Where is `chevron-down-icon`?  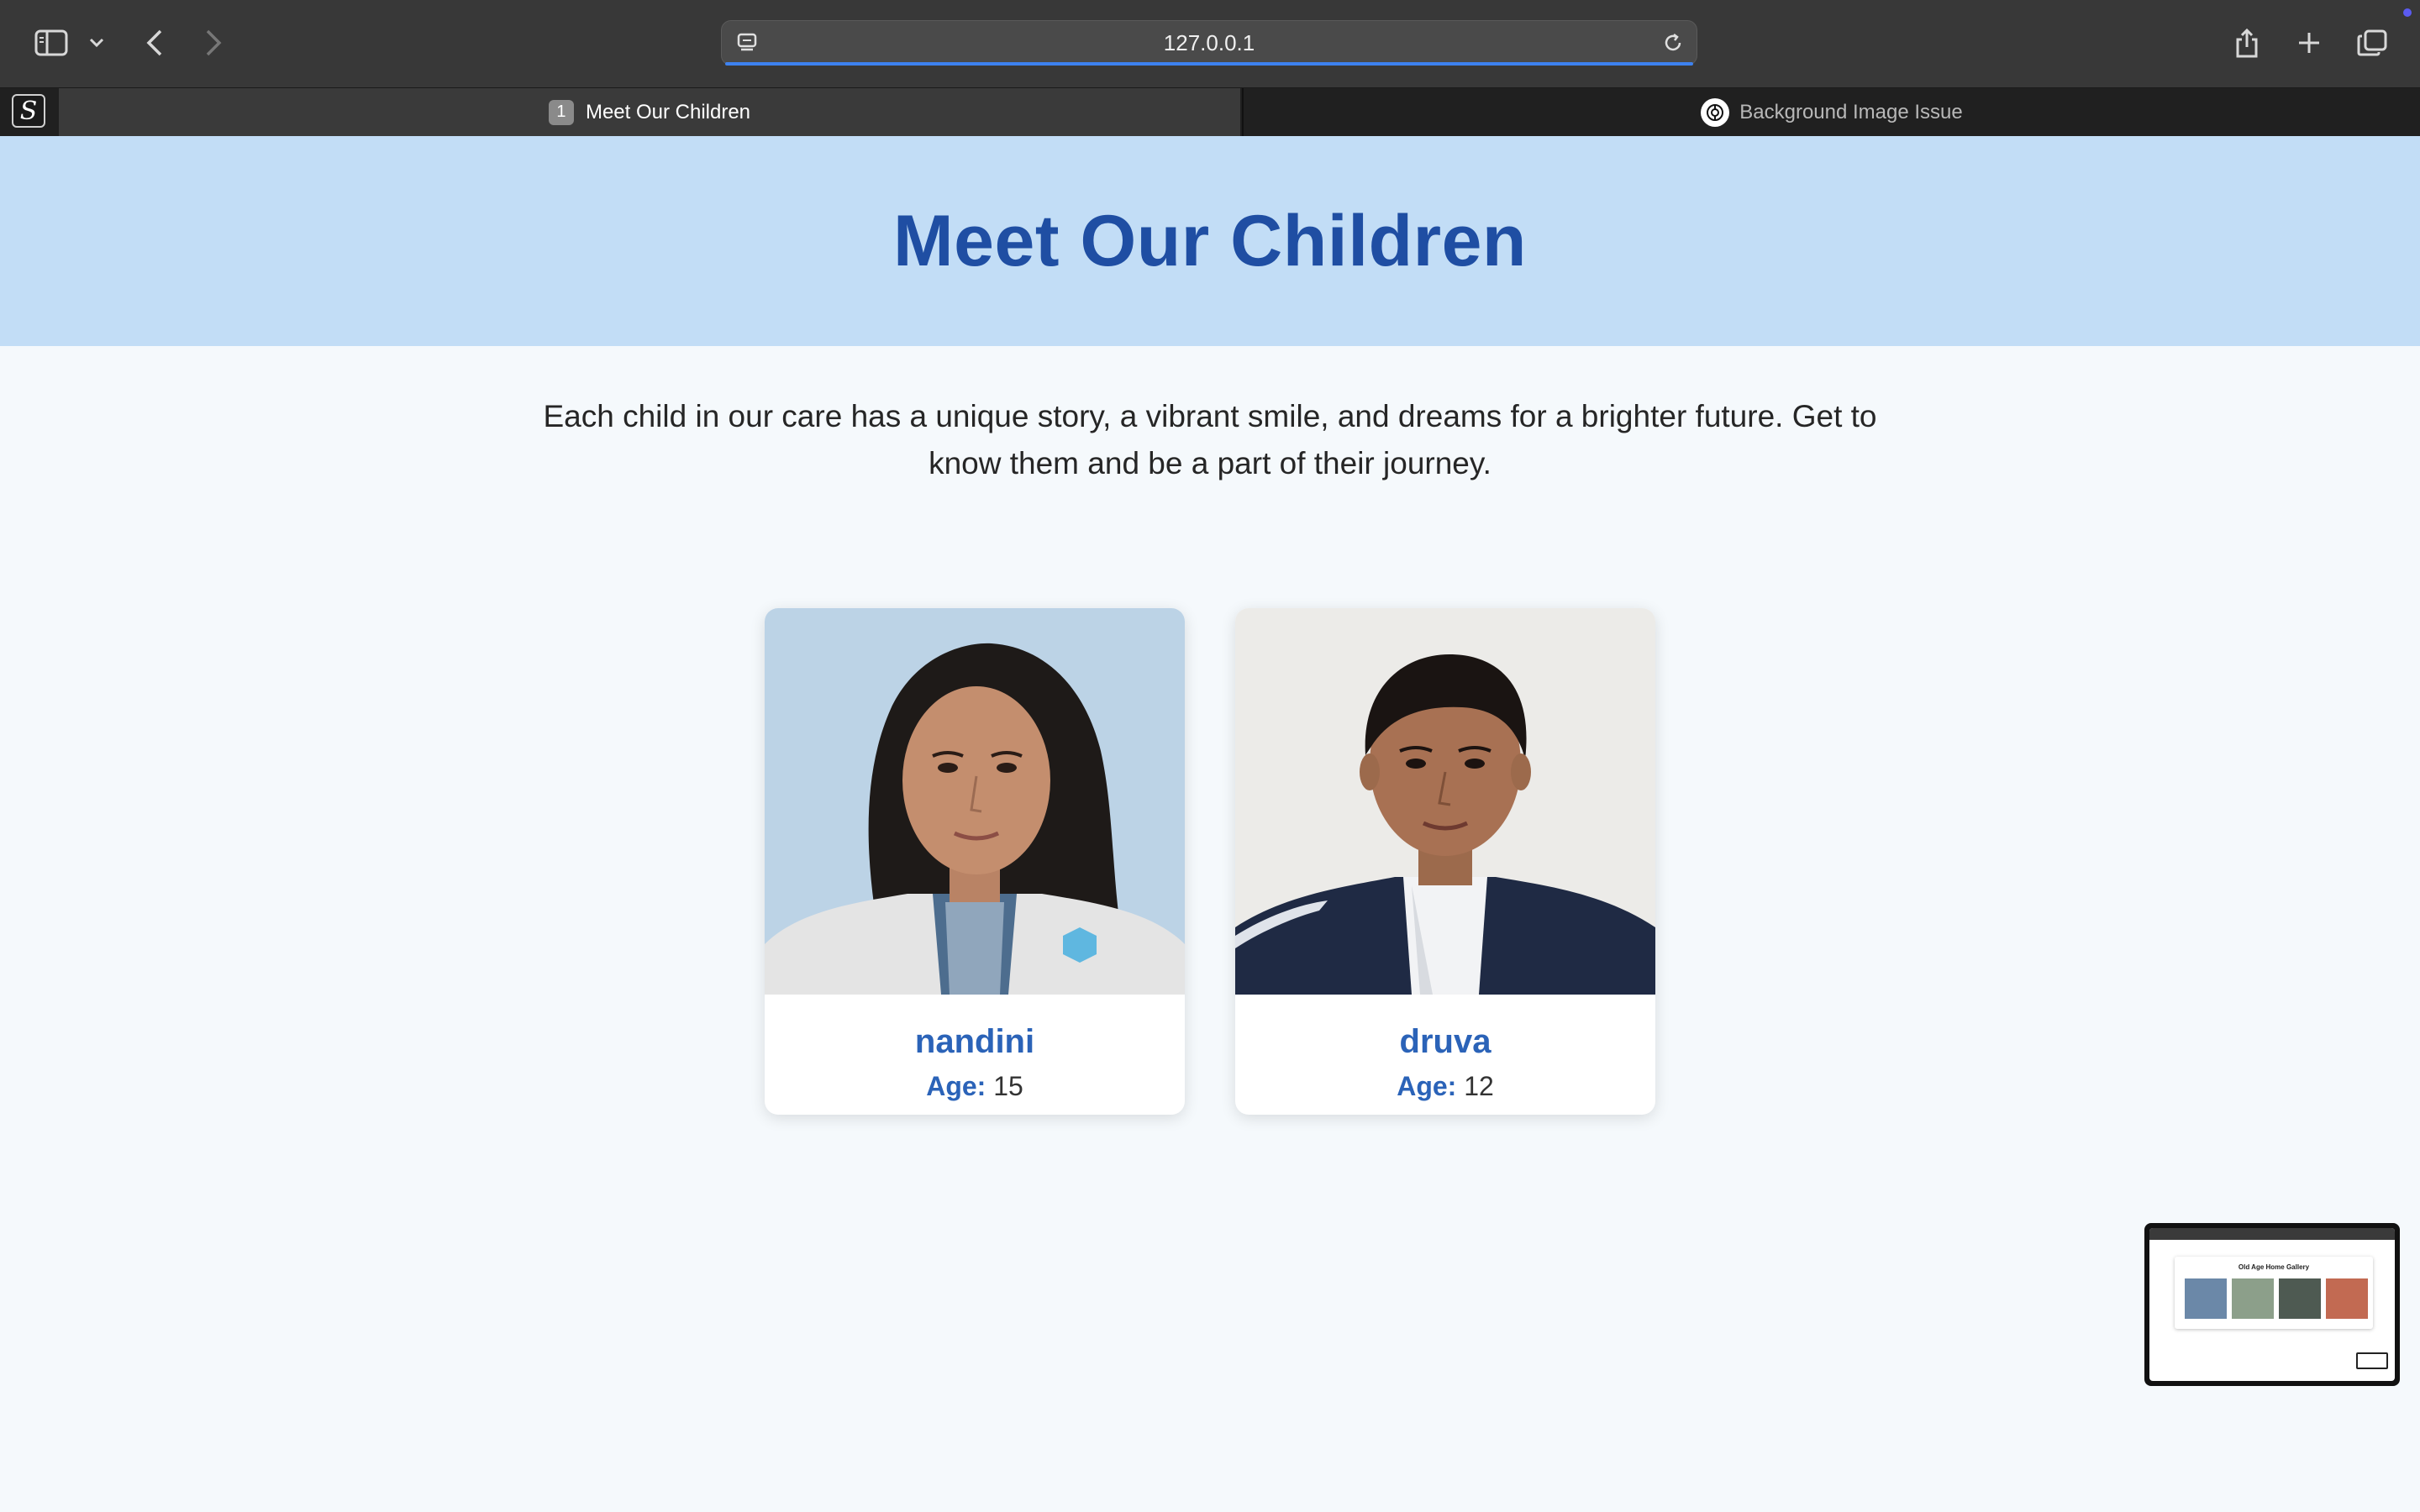 chevron-down-icon is located at coordinates (96, 42).